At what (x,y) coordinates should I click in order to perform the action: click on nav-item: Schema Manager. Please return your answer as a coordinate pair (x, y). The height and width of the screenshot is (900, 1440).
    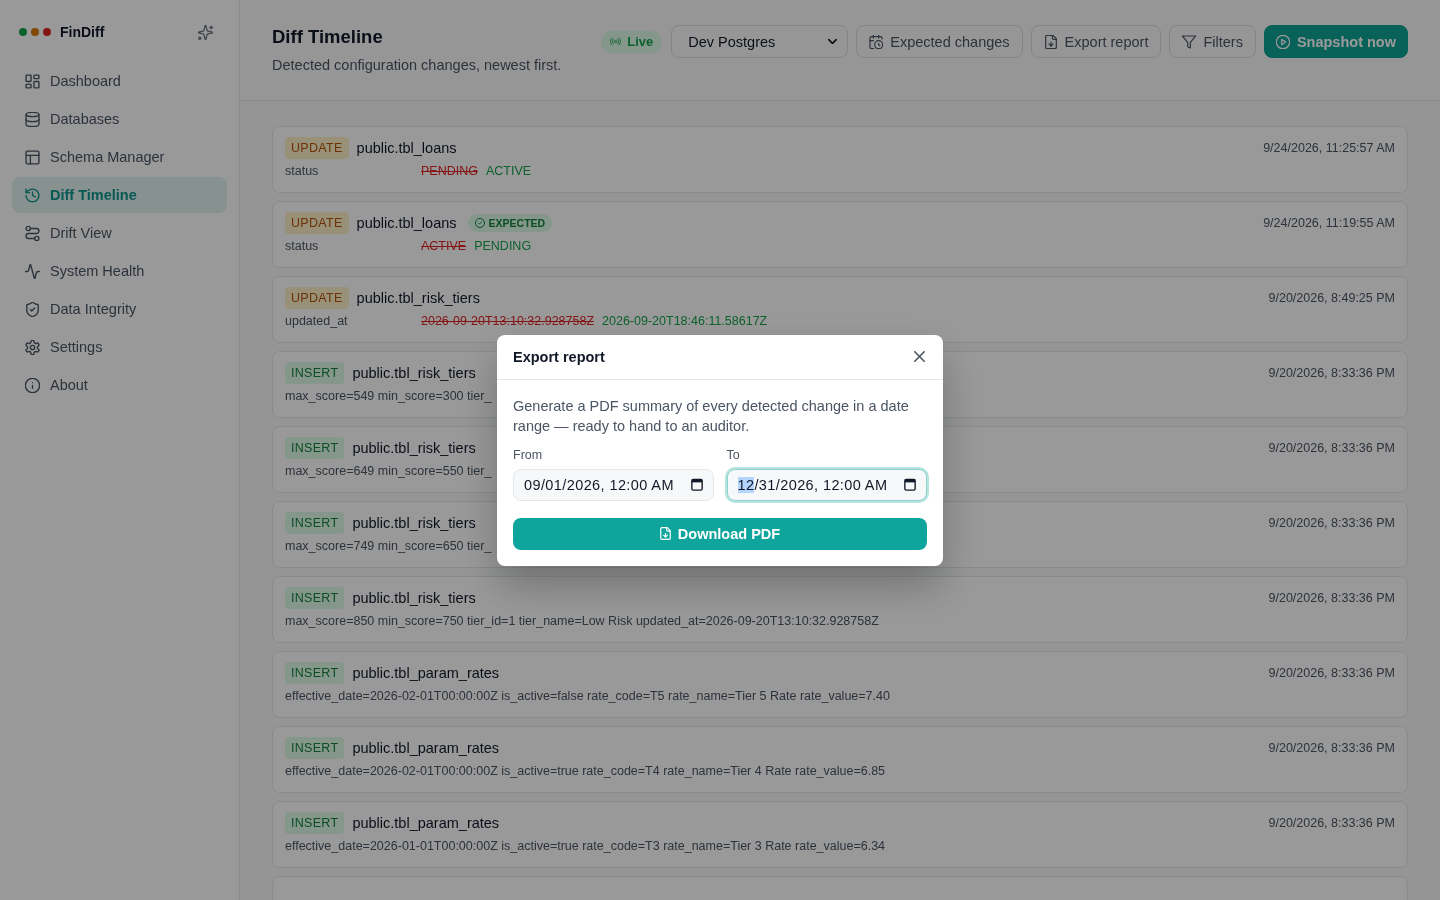
    Looking at the image, I should click on (119, 157).